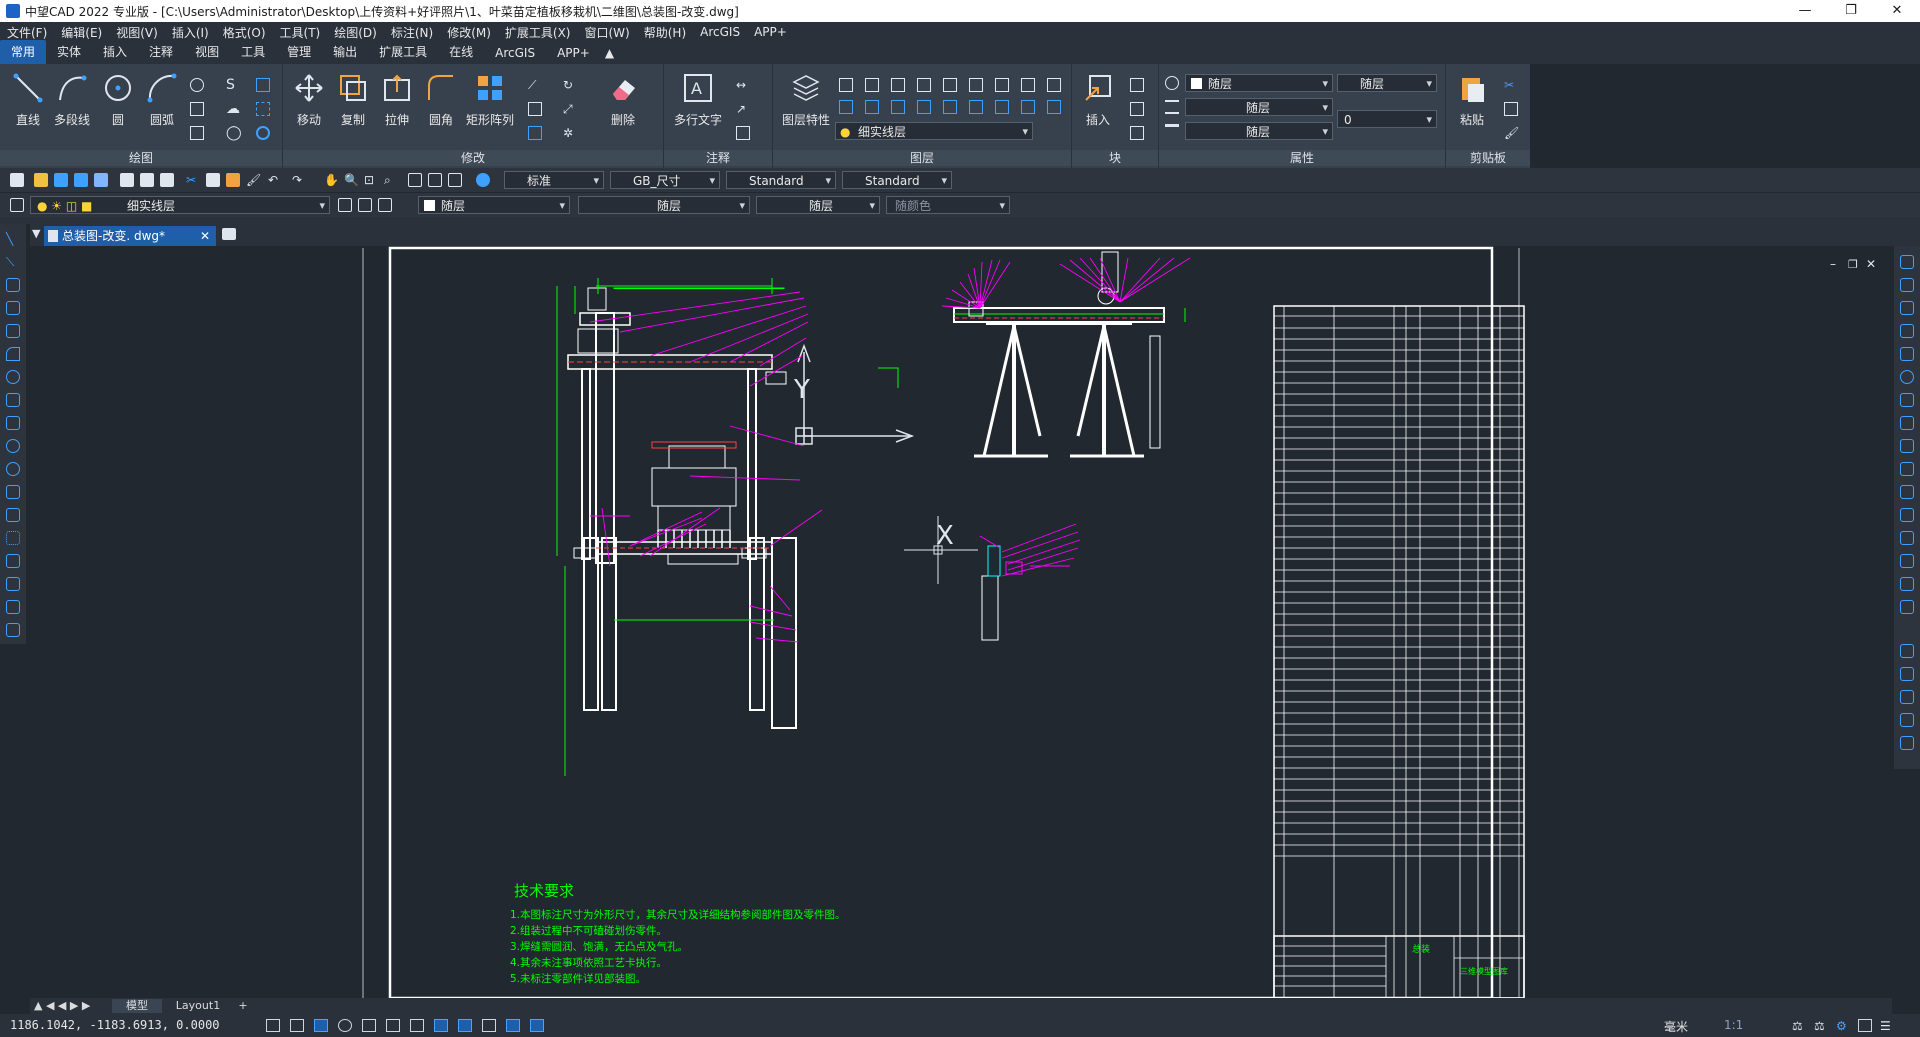 The width and height of the screenshot is (1920, 1037). I want to click on design-center-icon, so click(435, 180).